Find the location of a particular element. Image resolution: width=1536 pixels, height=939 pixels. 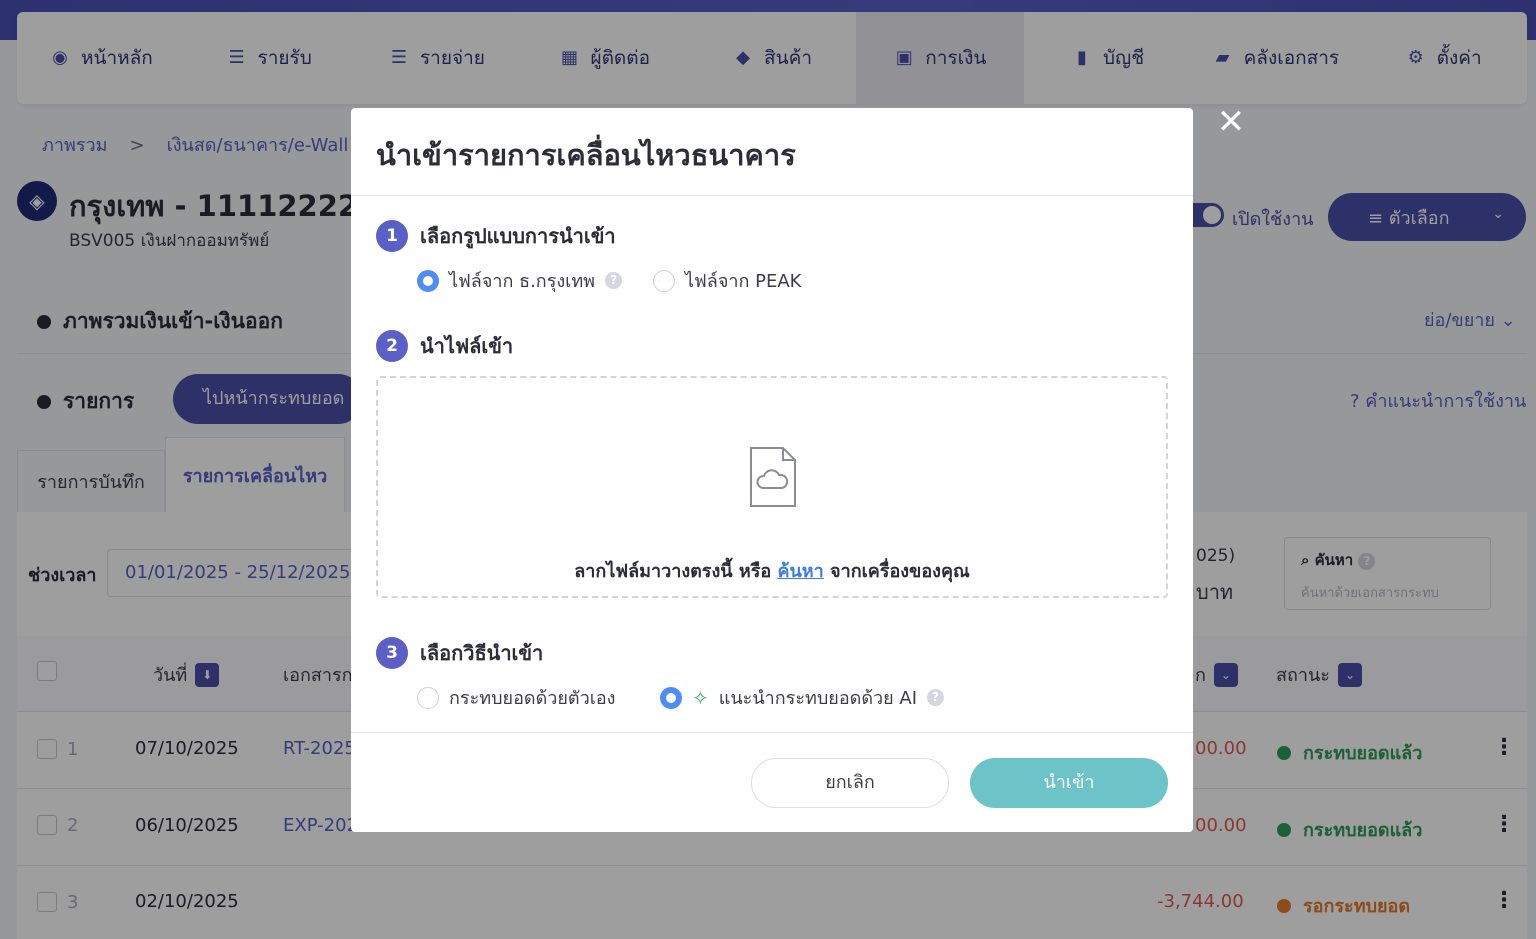

step-number-badge: 3 is located at coordinates (392, 653).